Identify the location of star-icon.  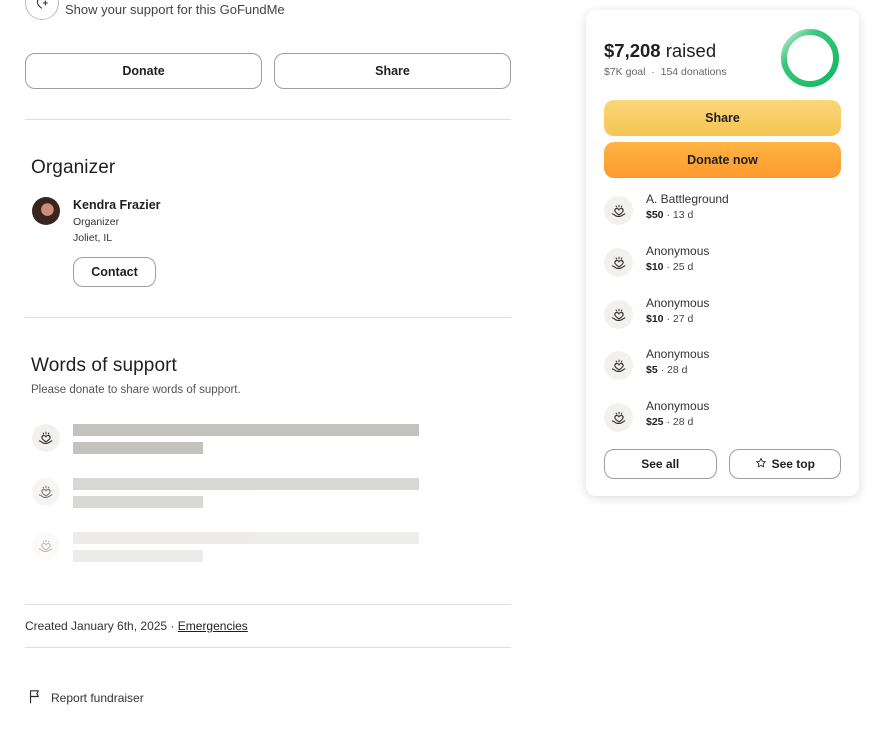
(761, 464).